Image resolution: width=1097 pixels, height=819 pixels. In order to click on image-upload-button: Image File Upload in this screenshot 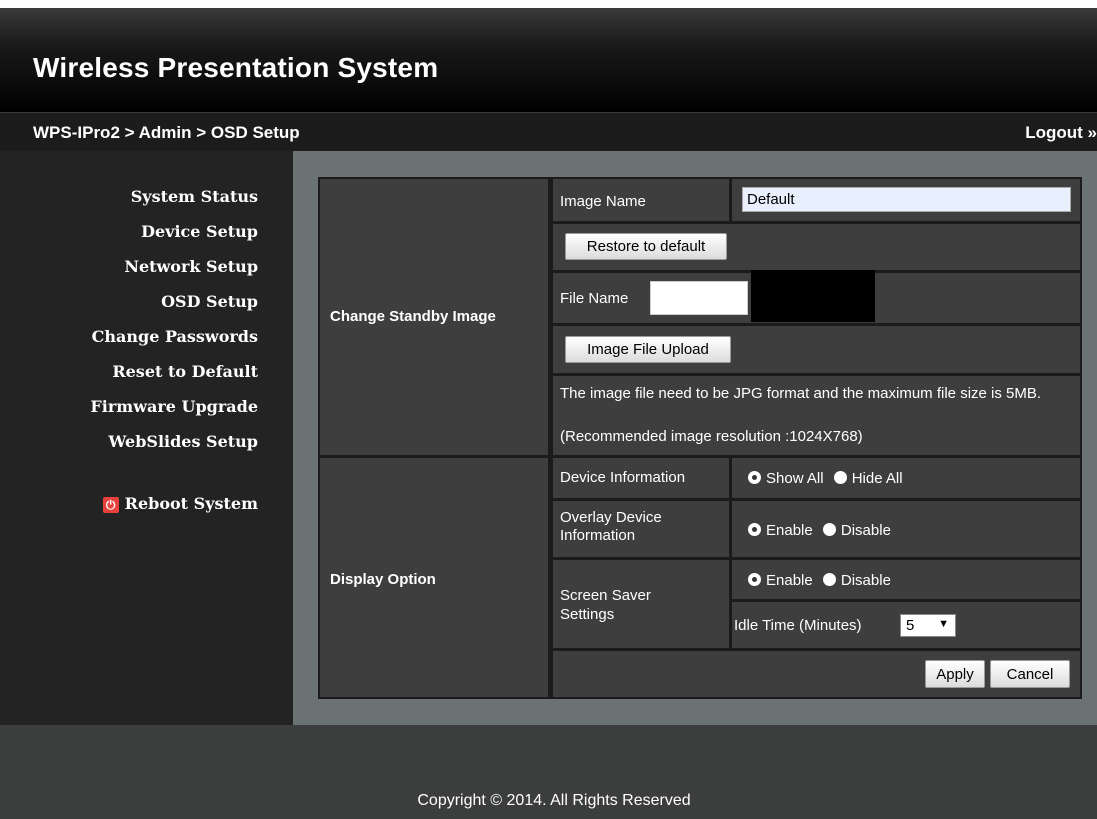, I will do `click(648, 349)`.